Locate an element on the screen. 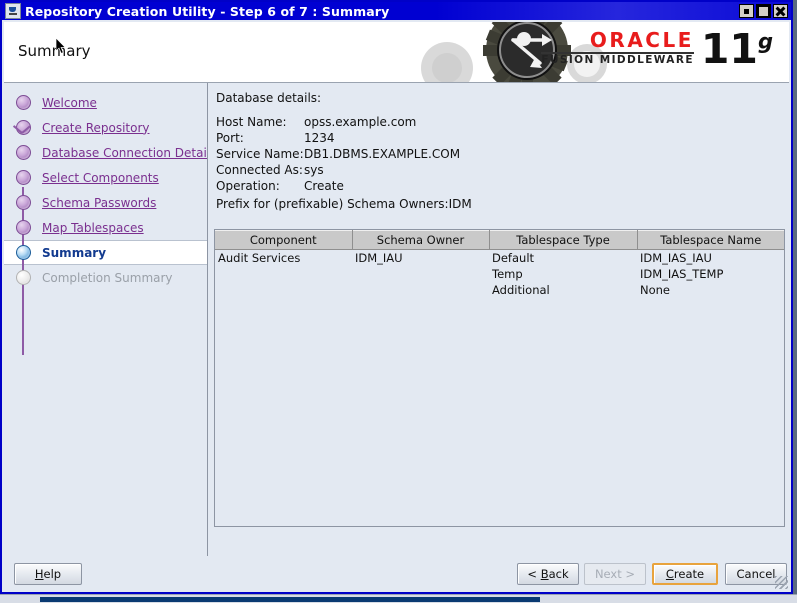  detail-row: Host Name: opss.example.com is located at coordinates (338, 123).